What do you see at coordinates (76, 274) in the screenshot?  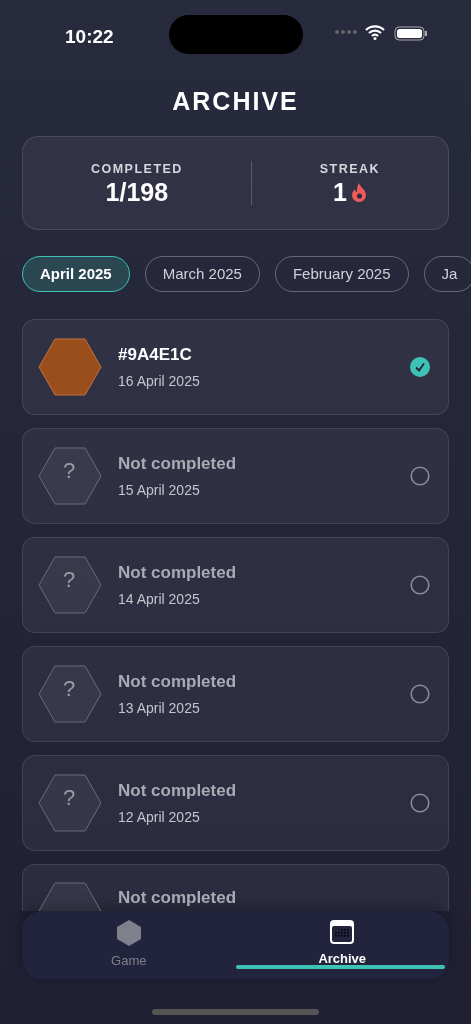 I see `month-chip: April 2025` at bounding box center [76, 274].